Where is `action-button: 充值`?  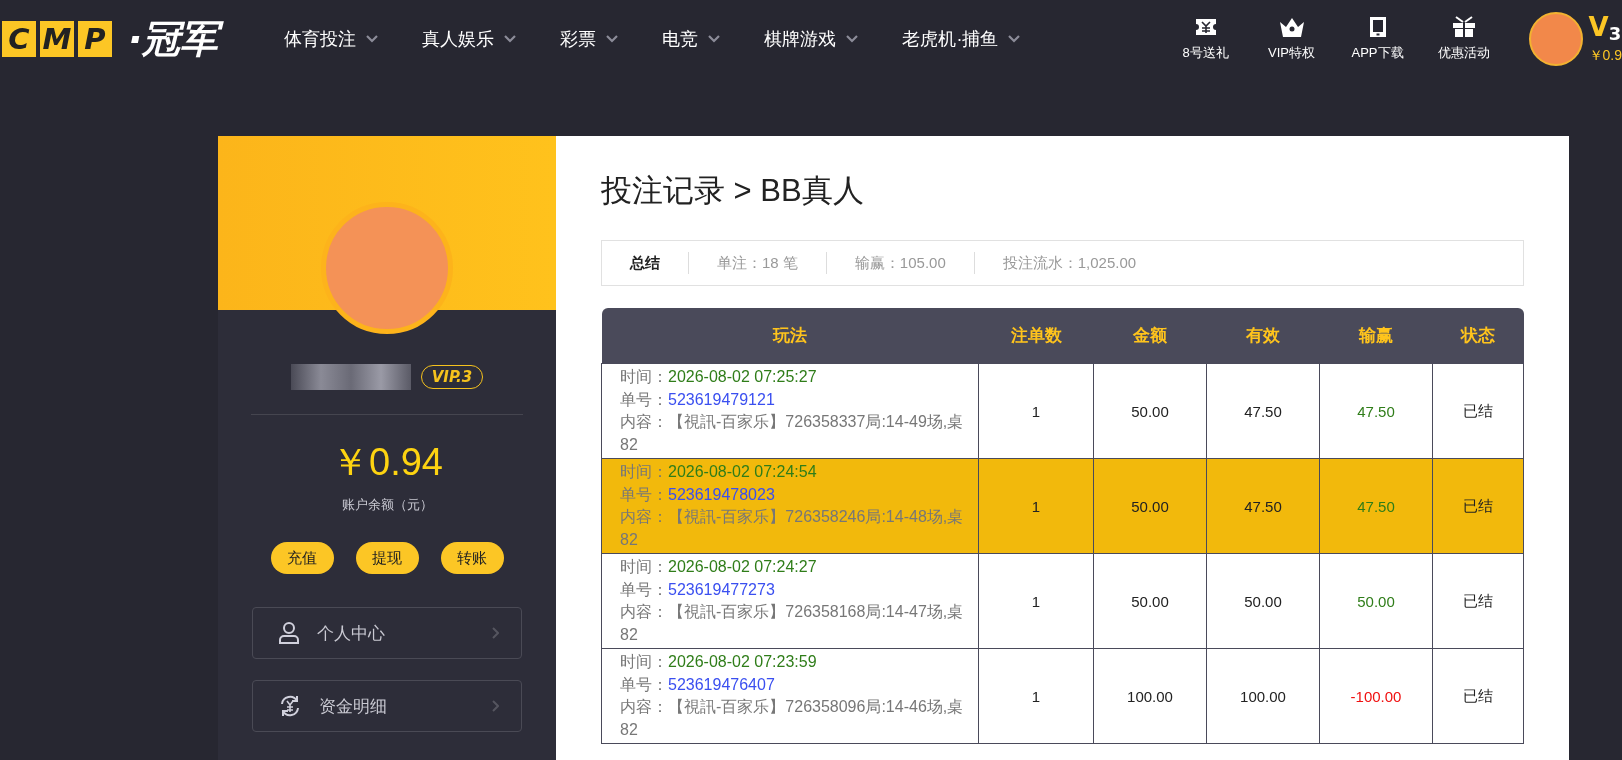
action-button: 充值 is located at coordinates (302, 558).